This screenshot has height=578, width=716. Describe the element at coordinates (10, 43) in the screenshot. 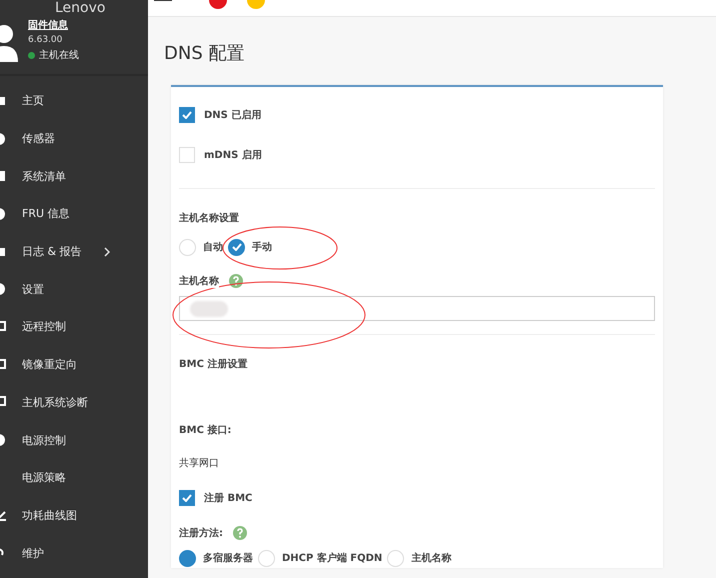

I see `user-icon` at that location.